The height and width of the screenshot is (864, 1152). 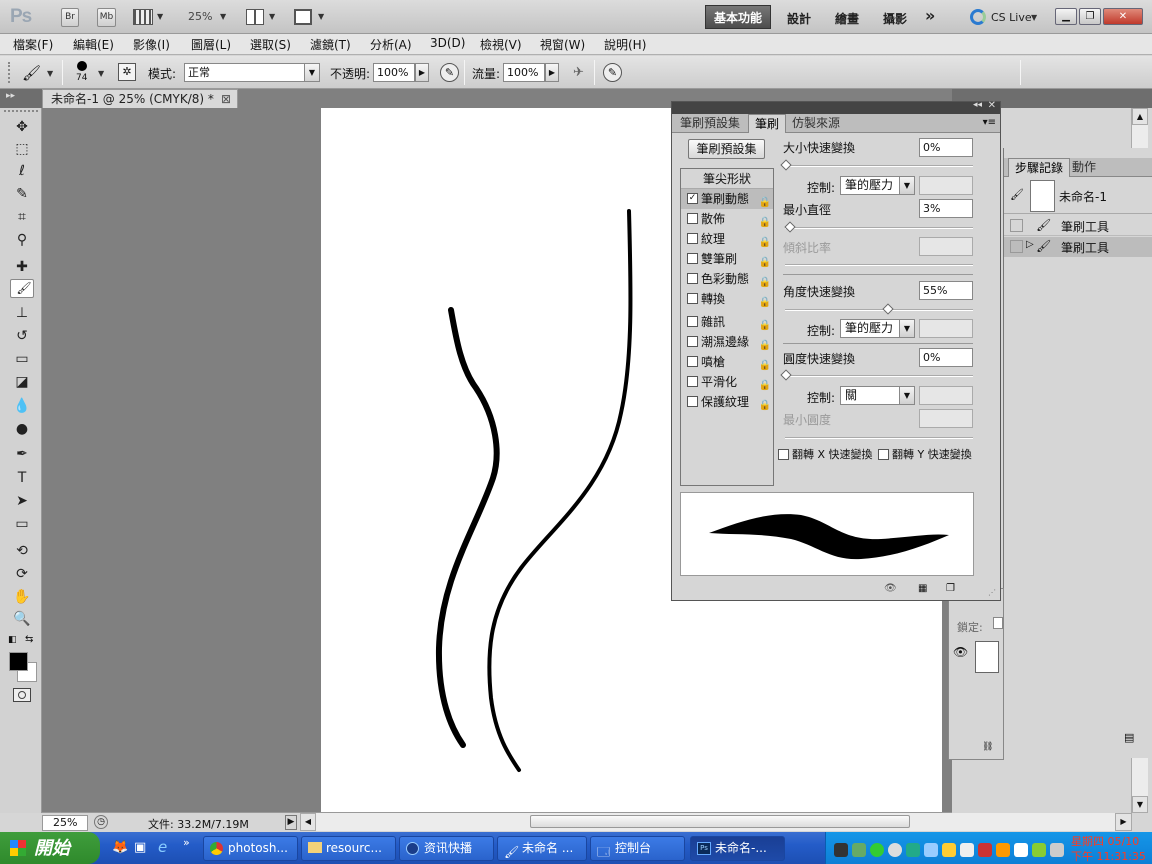 What do you see at coordinates (727, 279) in the screenshot?
I see `option-color-dynamics: 色彩動態 🔒` at bounding box center [727, 279].